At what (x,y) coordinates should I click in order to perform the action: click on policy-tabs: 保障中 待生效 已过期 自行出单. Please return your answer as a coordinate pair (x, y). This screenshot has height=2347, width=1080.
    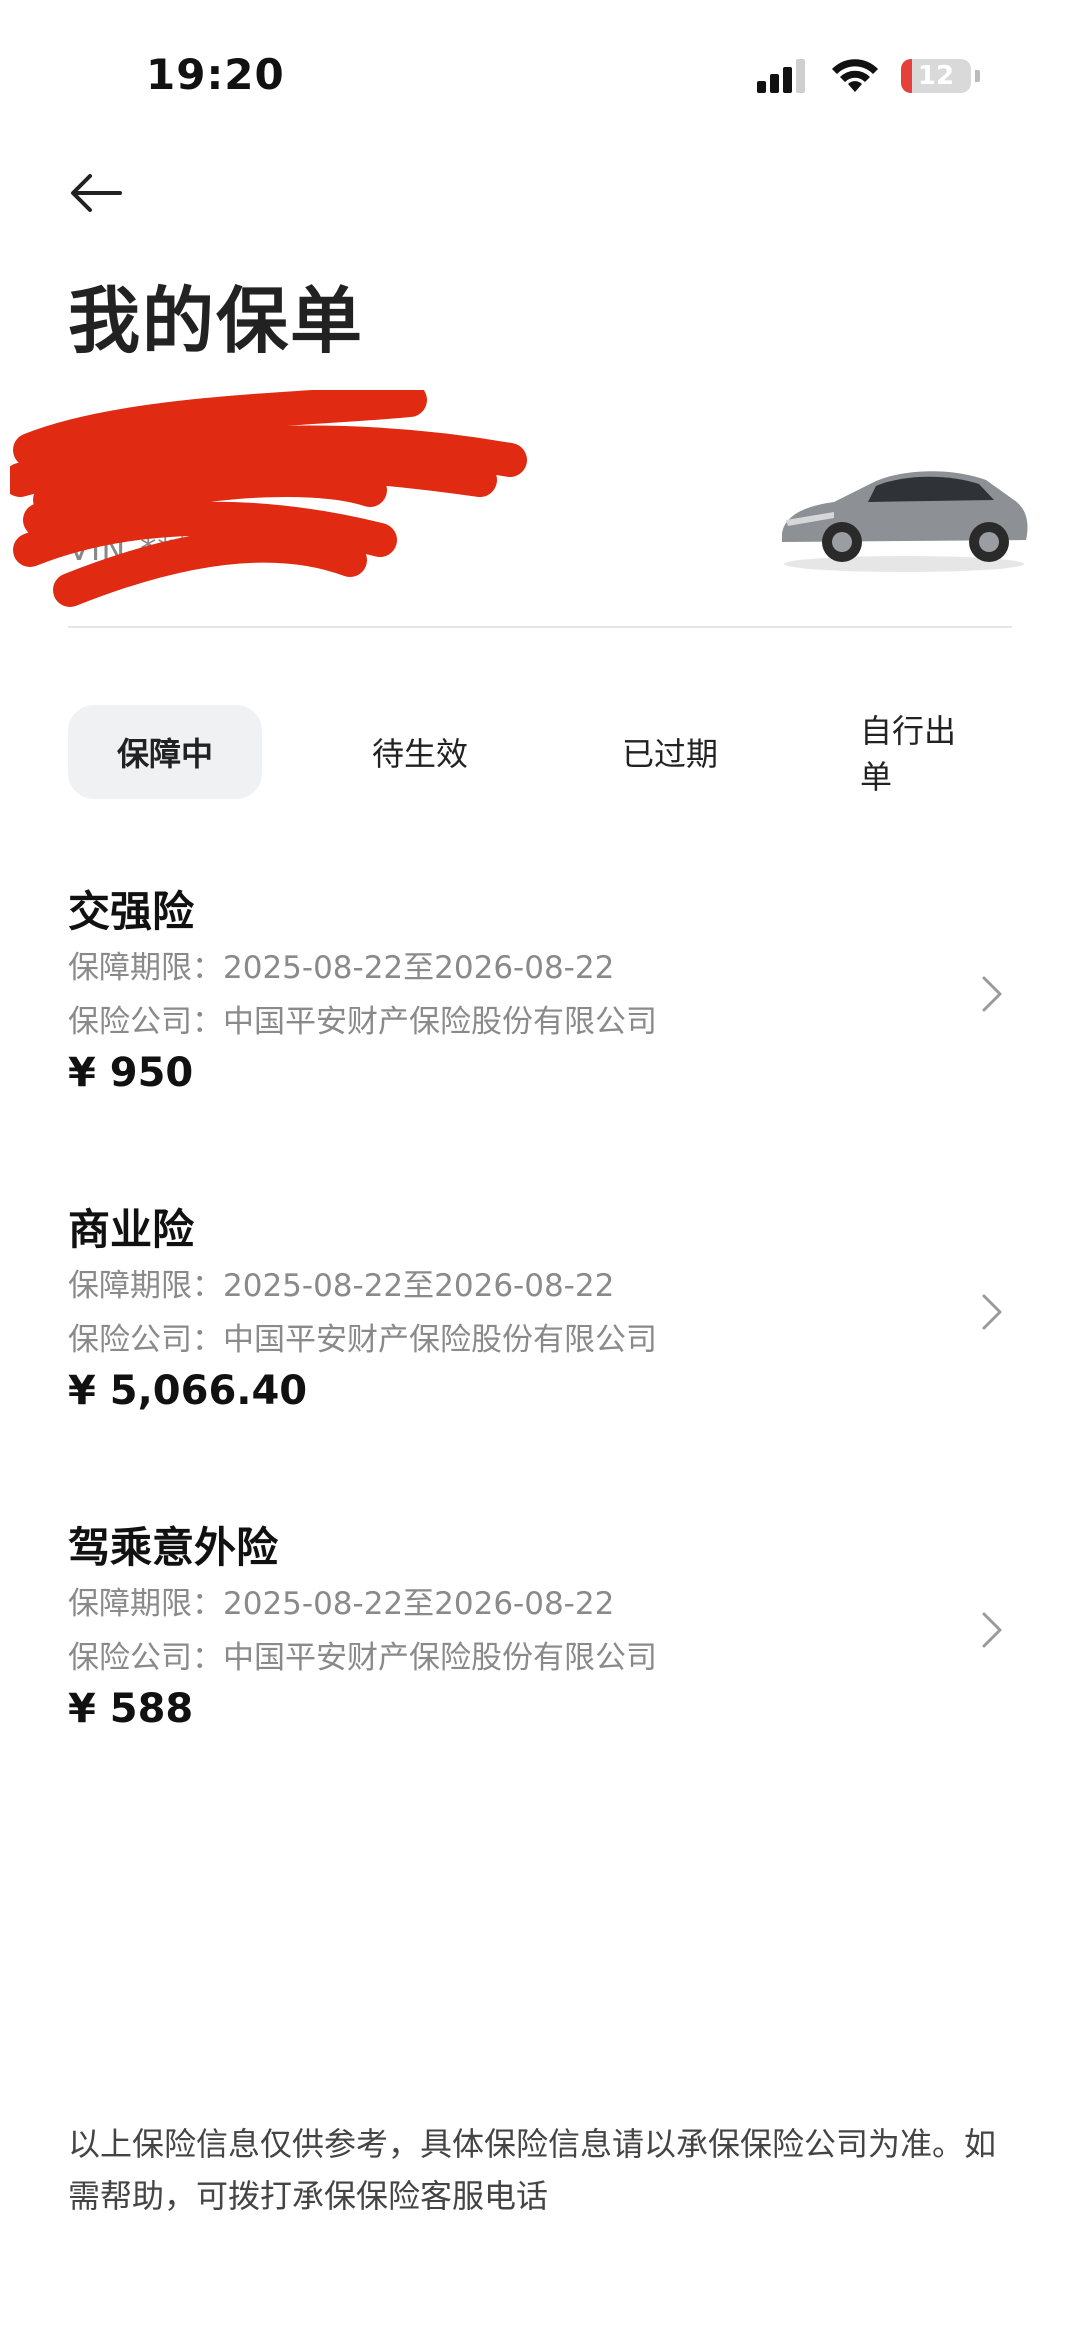
    Looking at the image, I should click on (540, 752).